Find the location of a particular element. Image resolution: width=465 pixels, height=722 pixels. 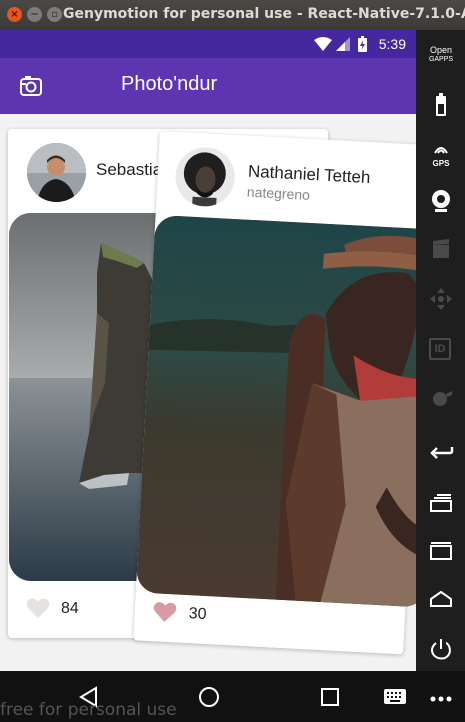

window-close-button: × is located at coordinates (14, 14).